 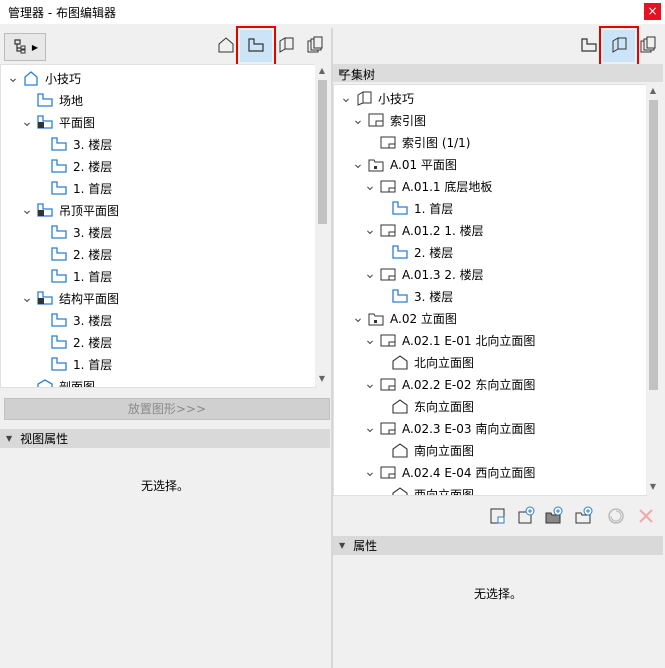 I want to click on view-map-button-right, so click(x=589, y=46).